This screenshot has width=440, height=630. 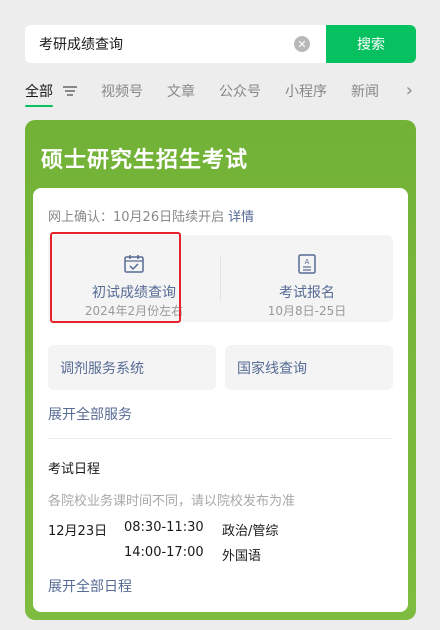 I want to click on tab-articles: 文章, so click(x=181, y=91).